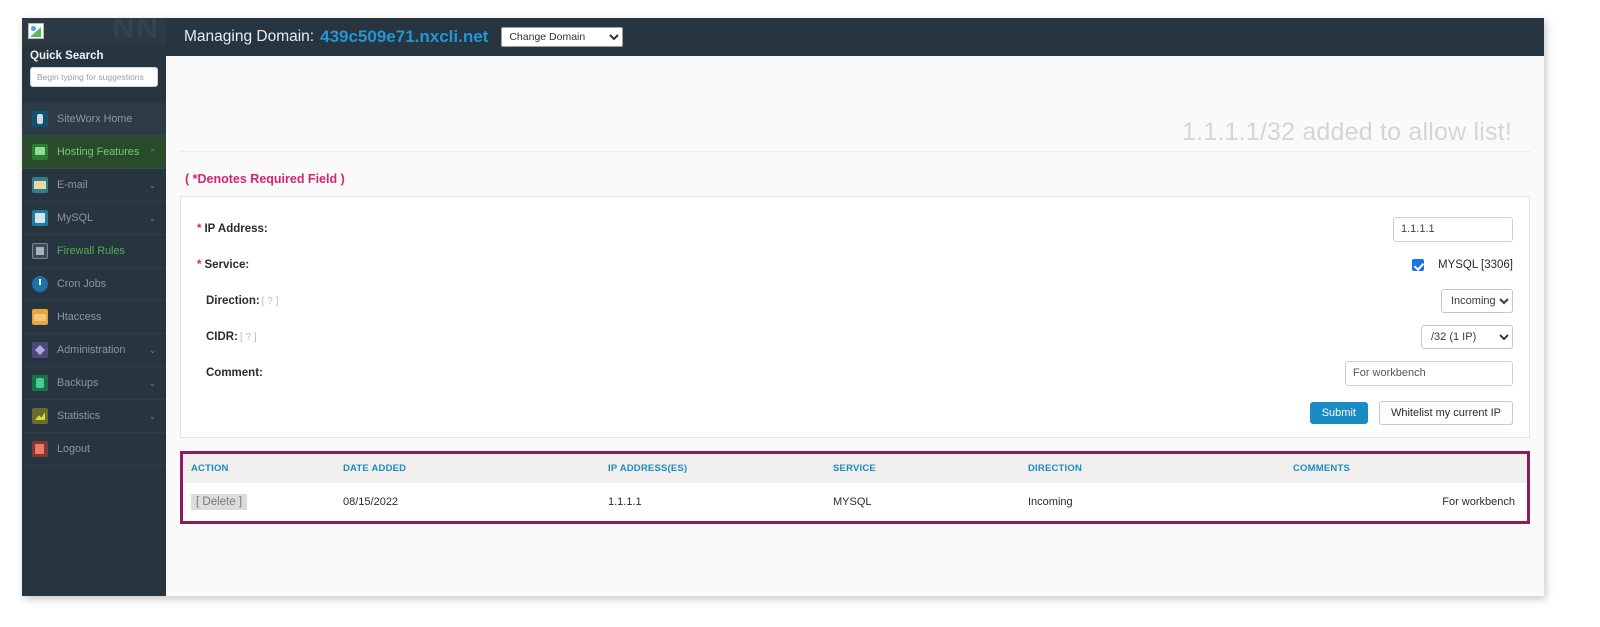 Image resolution: width=1600 pixels, height=627 pixels. I want to click on sidebar-item-cron-jobs: Cron Jobs, so click(94, 284).